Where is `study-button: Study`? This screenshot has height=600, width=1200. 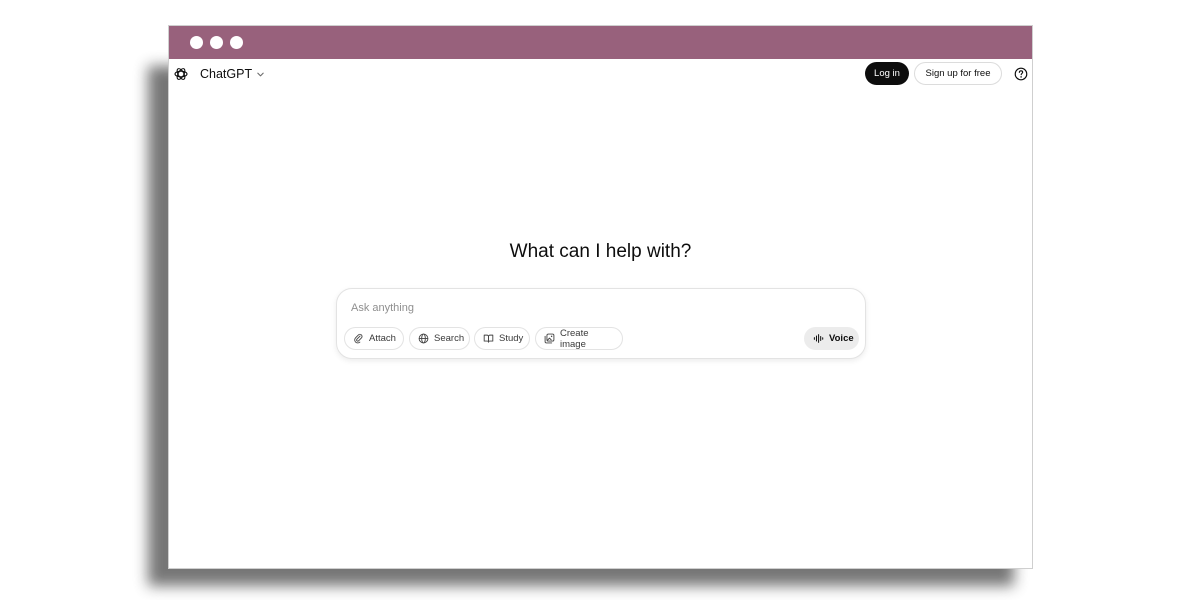
study-button: Study is located at coordinates (502, 338).